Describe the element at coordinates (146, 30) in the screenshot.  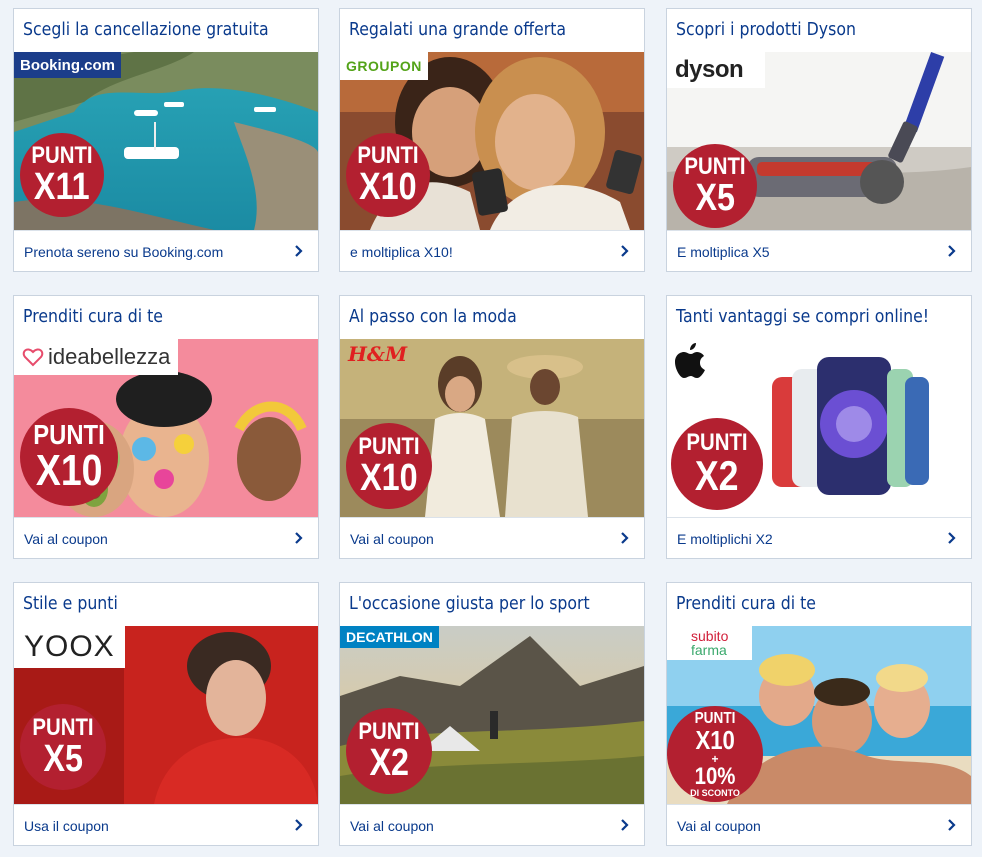
I see `card-title: Scegli la cancellazione gratuita` at that location.